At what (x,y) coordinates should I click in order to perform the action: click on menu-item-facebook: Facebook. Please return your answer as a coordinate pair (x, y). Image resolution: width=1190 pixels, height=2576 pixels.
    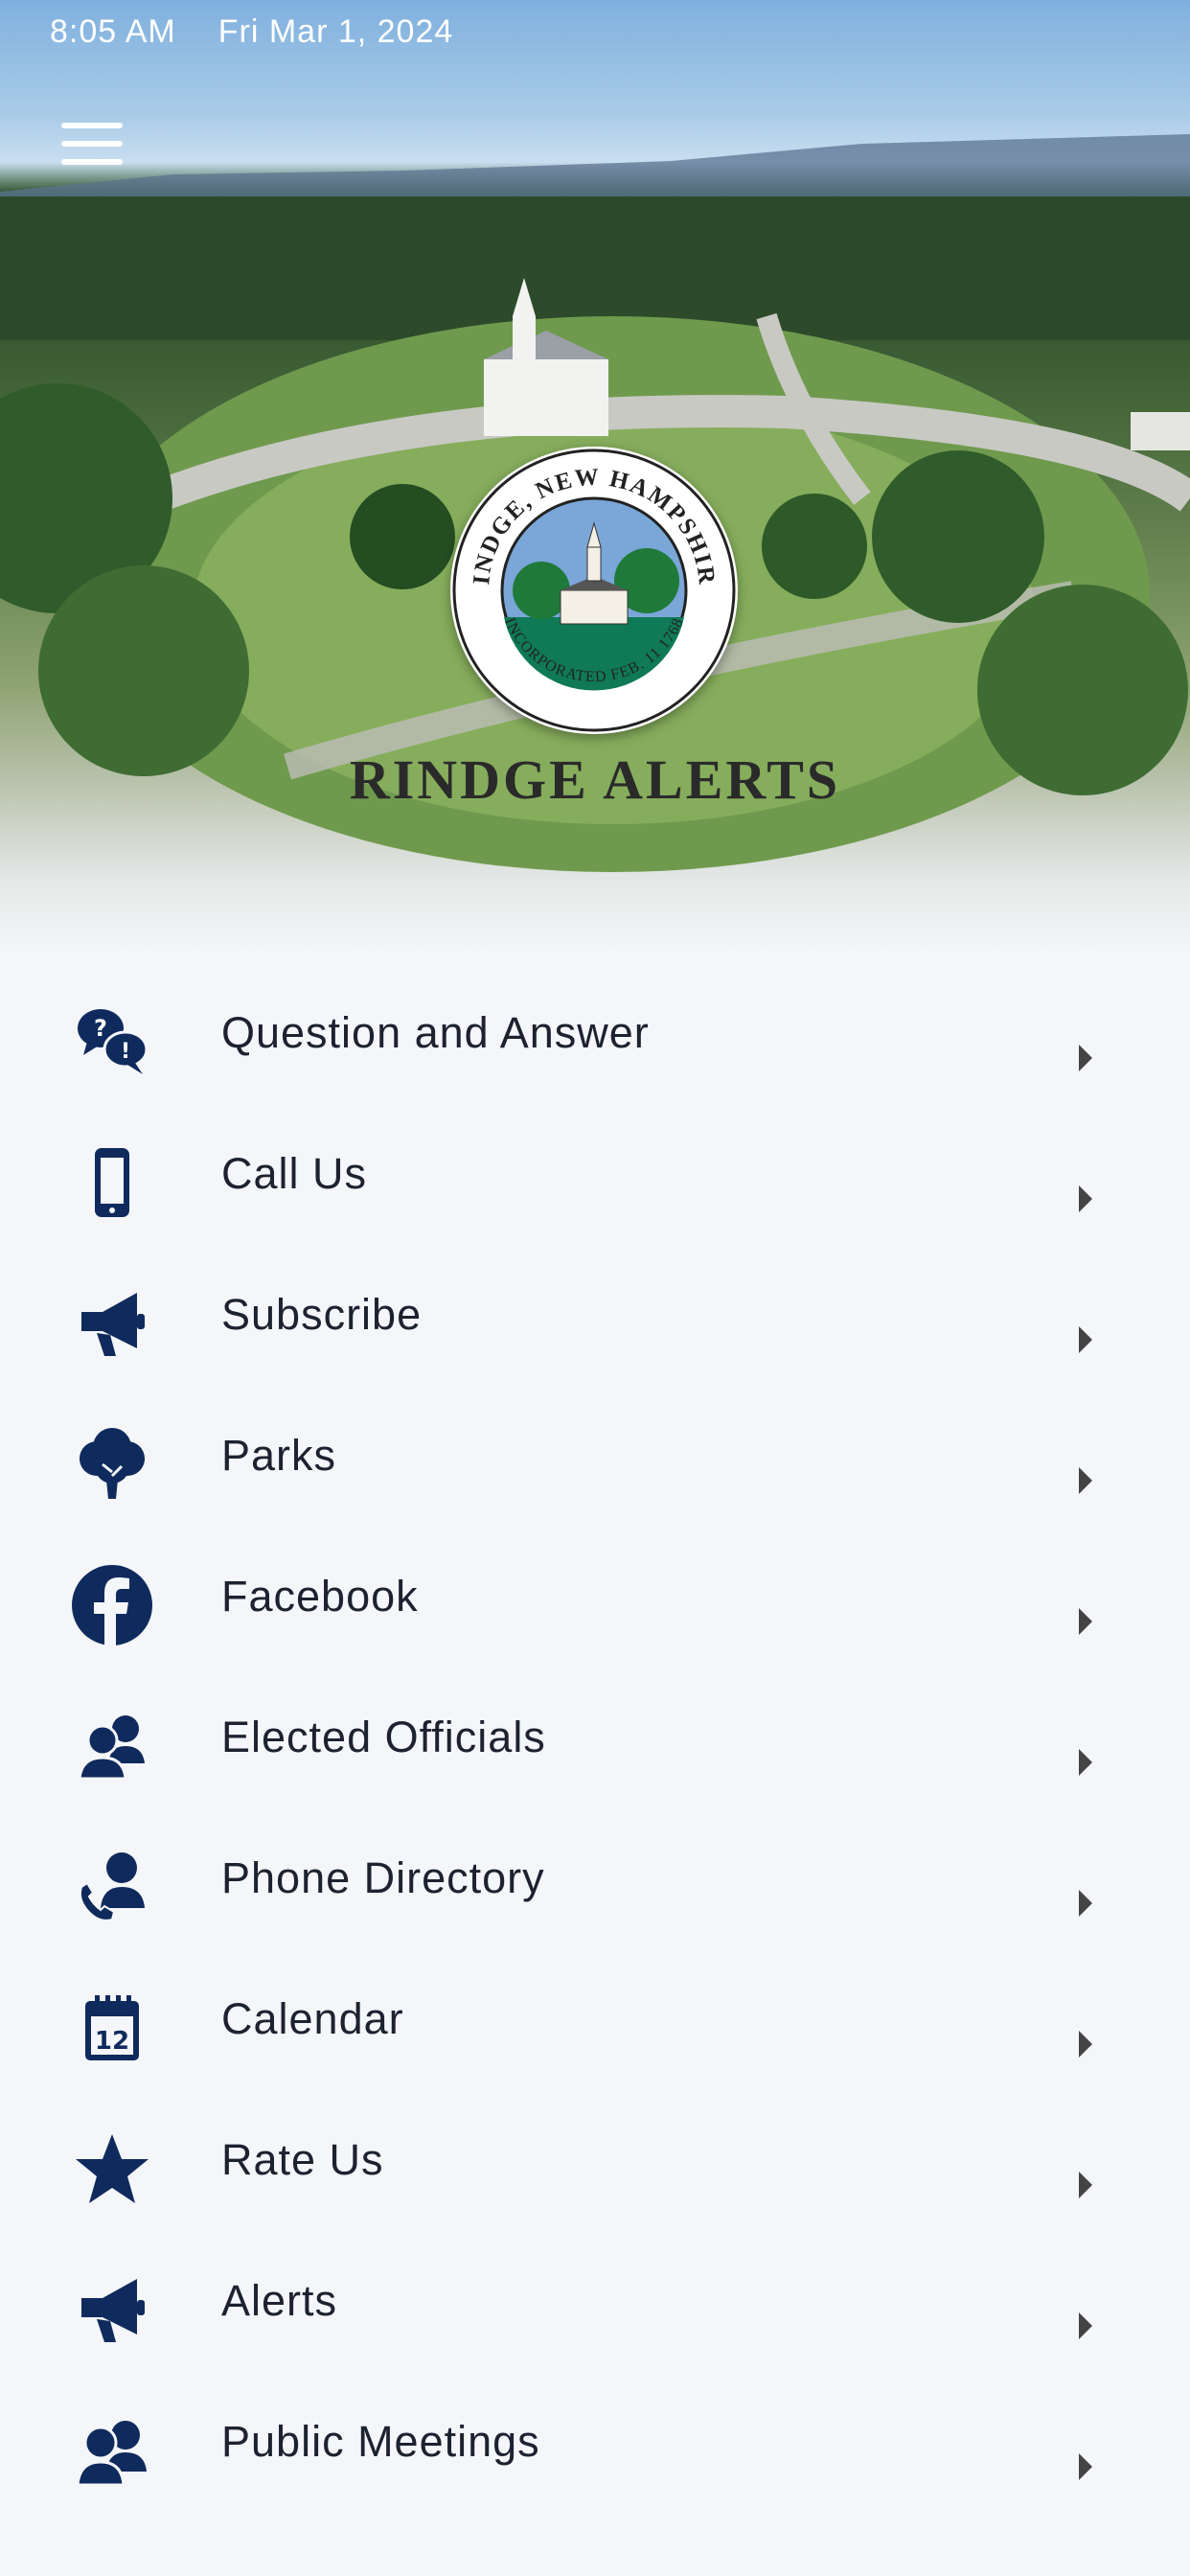
    Looking at the image, I should click on (595, 1592).